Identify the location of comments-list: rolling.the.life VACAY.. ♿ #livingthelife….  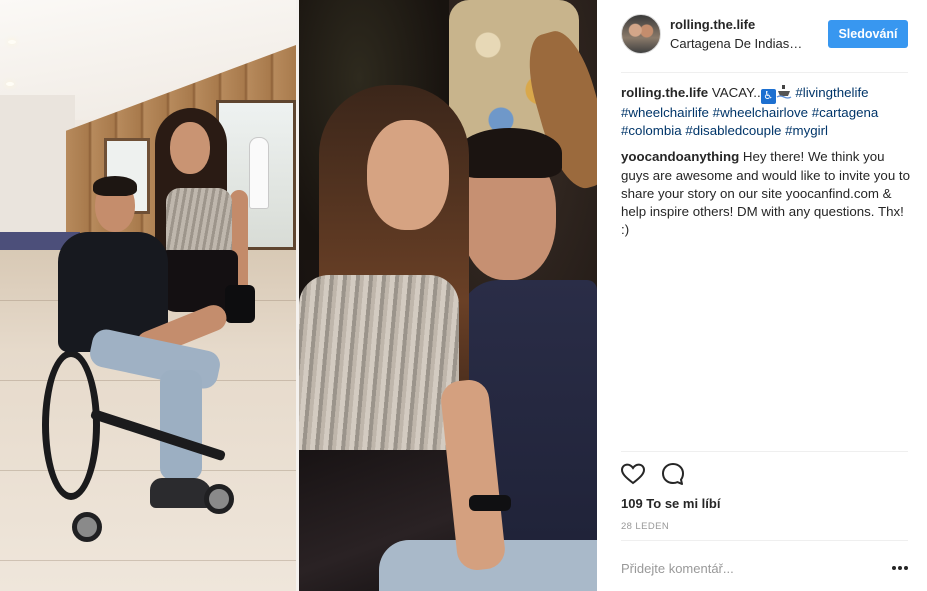
(766, 165).